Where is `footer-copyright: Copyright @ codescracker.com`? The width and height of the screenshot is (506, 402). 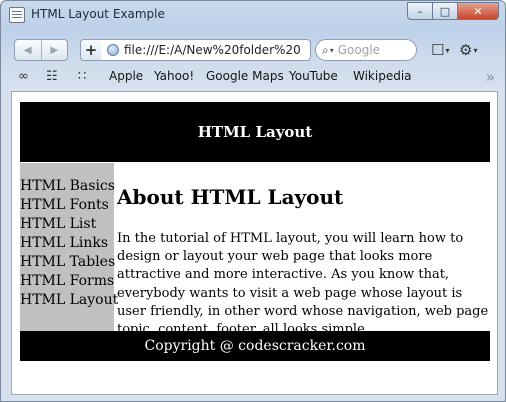
footer-copyright: Copyright @ codescracker.com is located at coordinates (255, 346).